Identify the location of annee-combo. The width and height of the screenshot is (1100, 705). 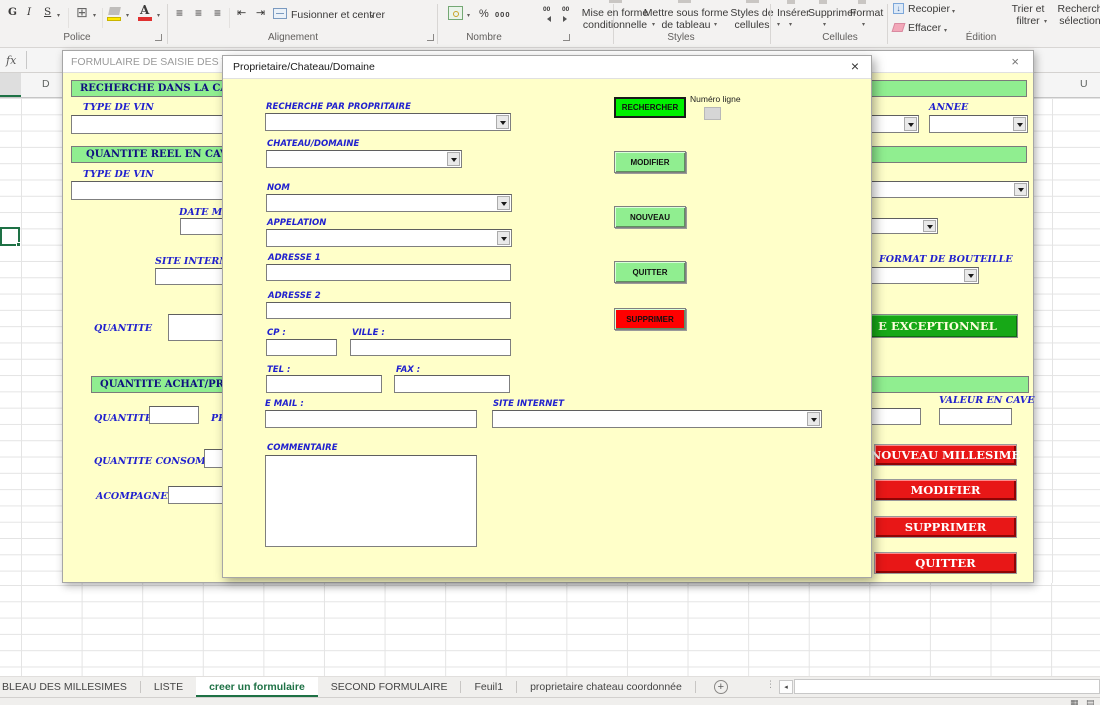
(978, 124).